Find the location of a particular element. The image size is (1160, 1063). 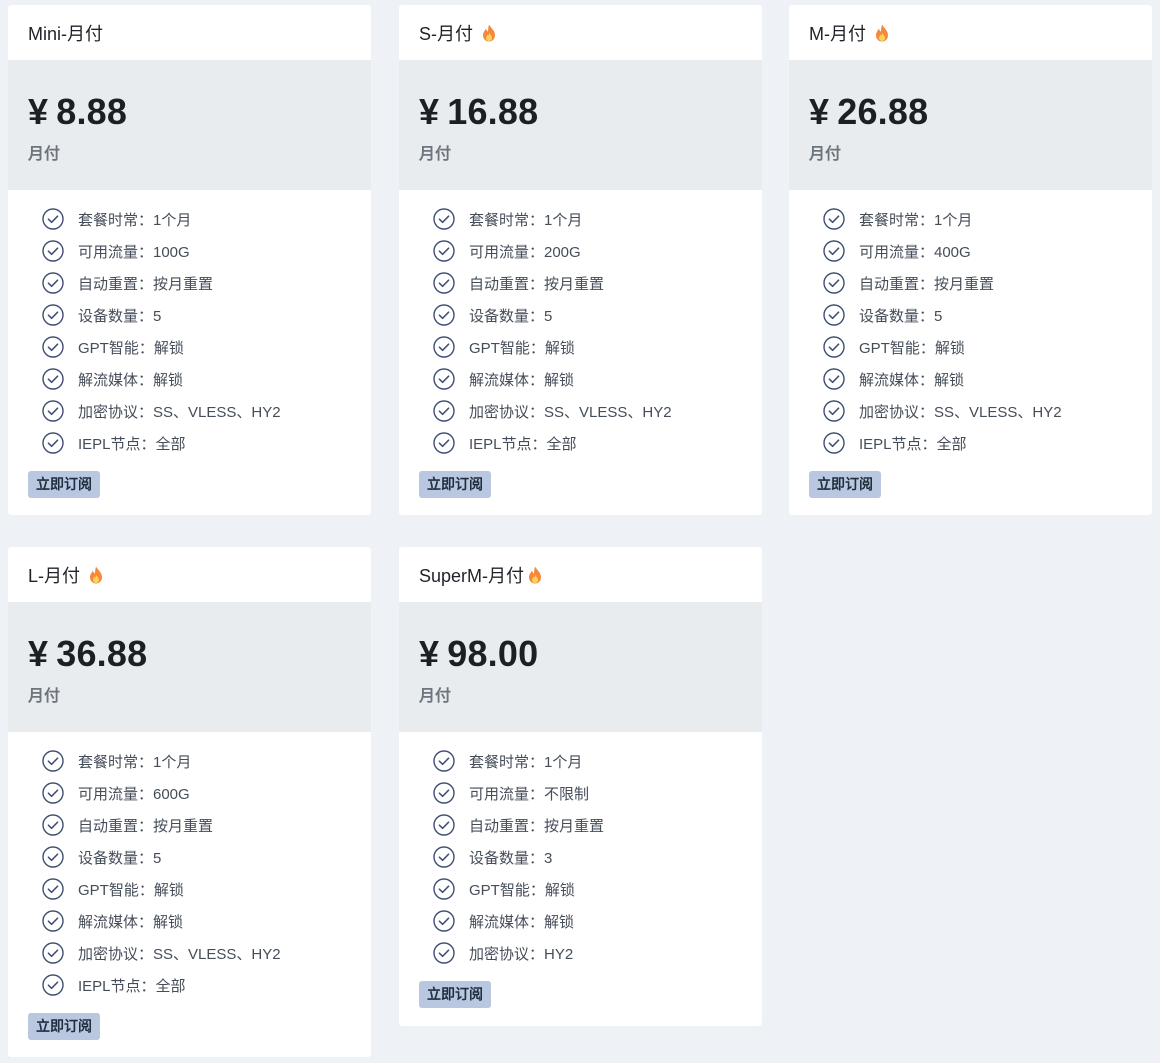

plan-header: Mini-月付 is located at coordinates (189, 32).